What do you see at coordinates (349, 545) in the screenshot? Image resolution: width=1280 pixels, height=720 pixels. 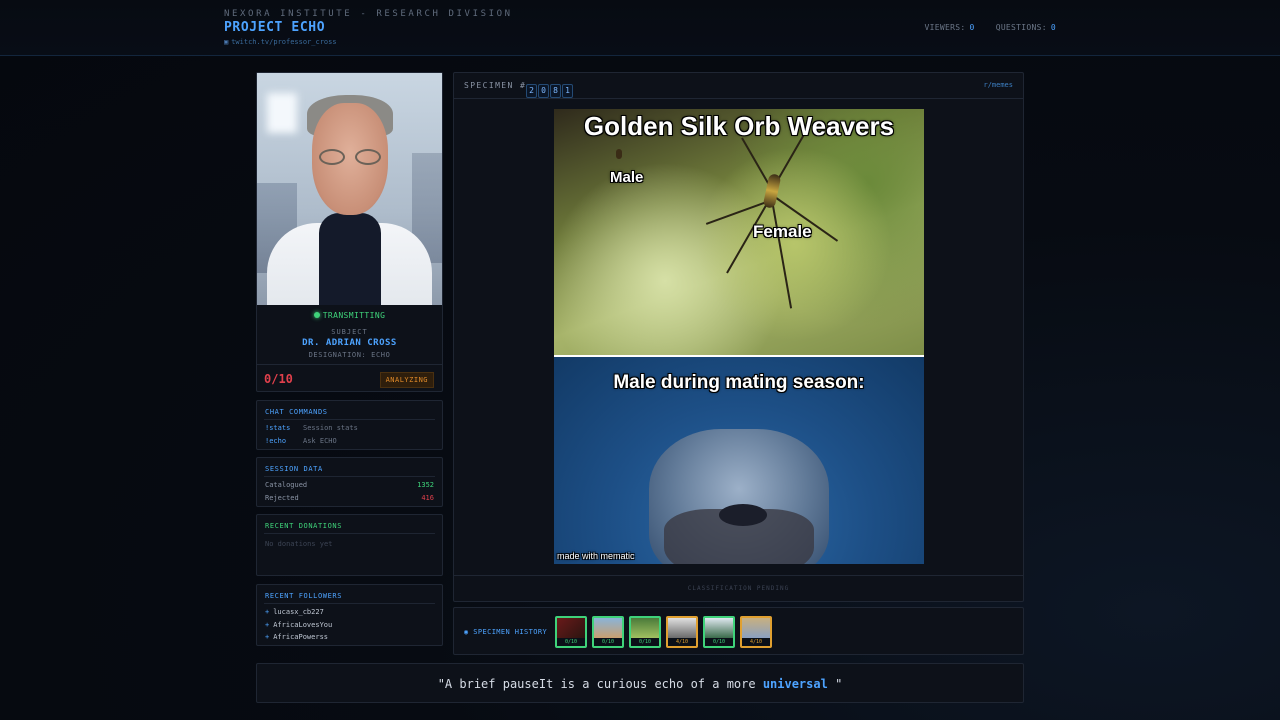 I see `donations-panel: RECENT DONATIONS No donations yet` at bounding box center [349, 545].